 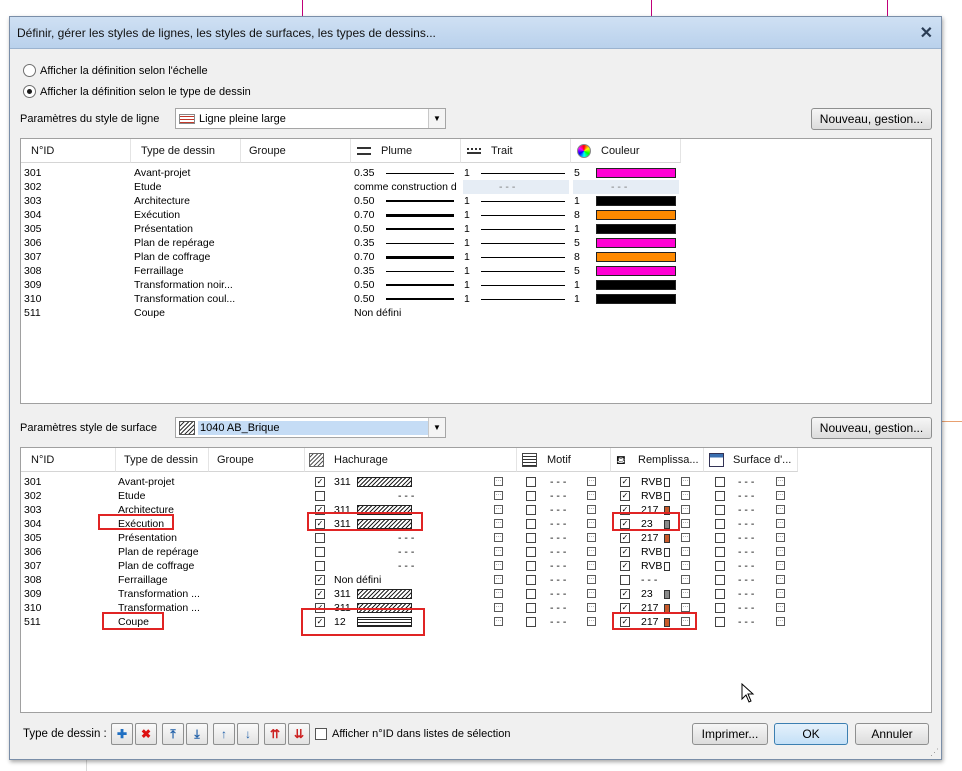 I want to click on col-pattern: Motif, so click(x=564, y=460).